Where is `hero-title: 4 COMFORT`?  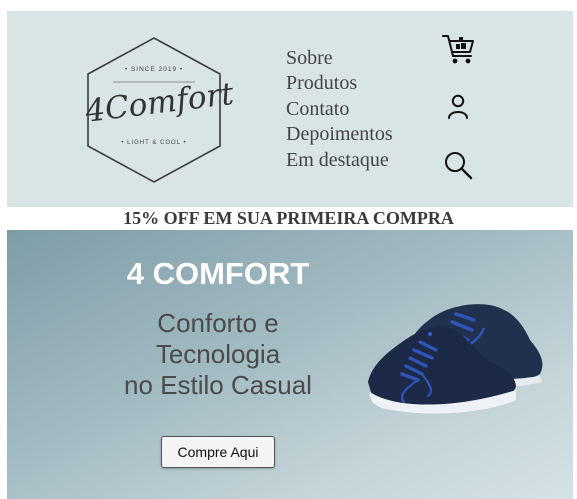 hero-title: 4 COMFORT is located at coordinates (218, 273).